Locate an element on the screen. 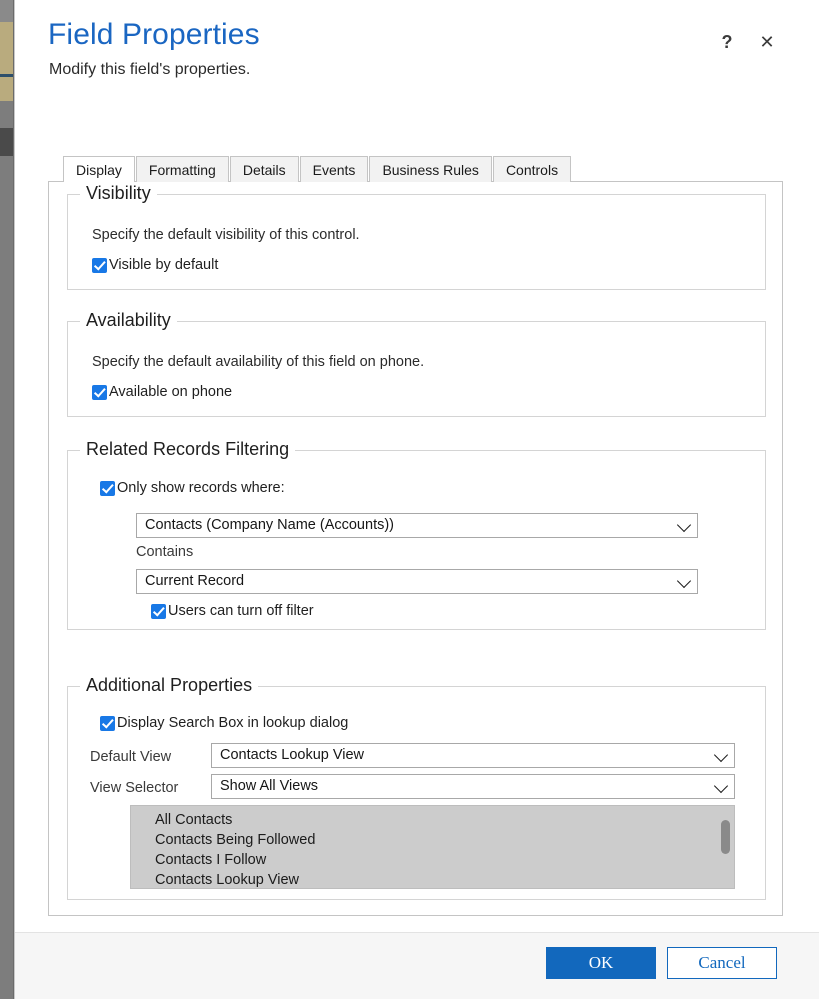  additional-properties-legend: Additional Properties is located at coordinates (169, 685).